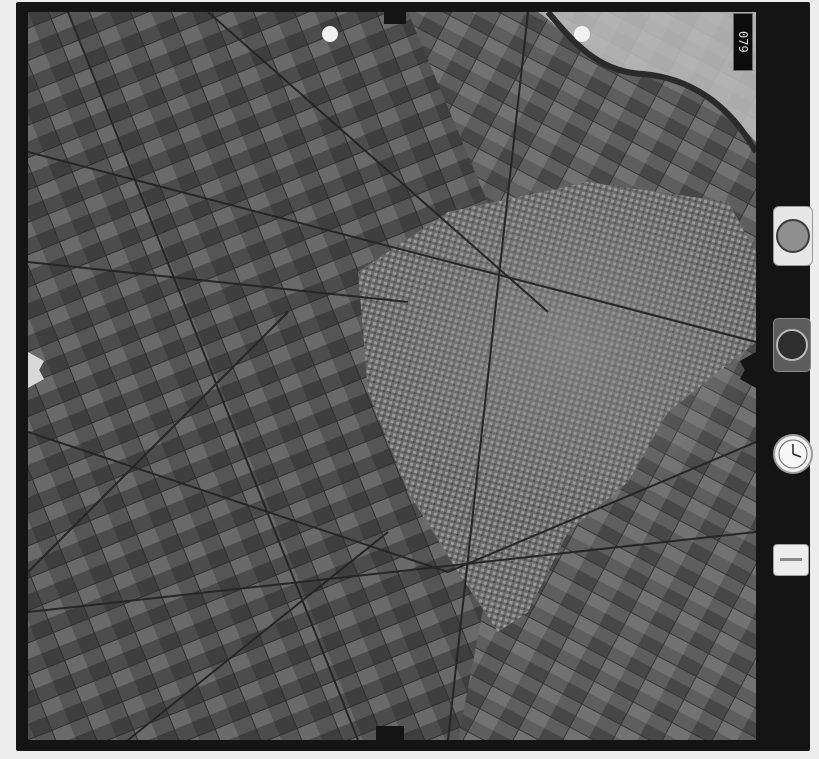  I want to click on altimeter-icon, so click(793, 236).